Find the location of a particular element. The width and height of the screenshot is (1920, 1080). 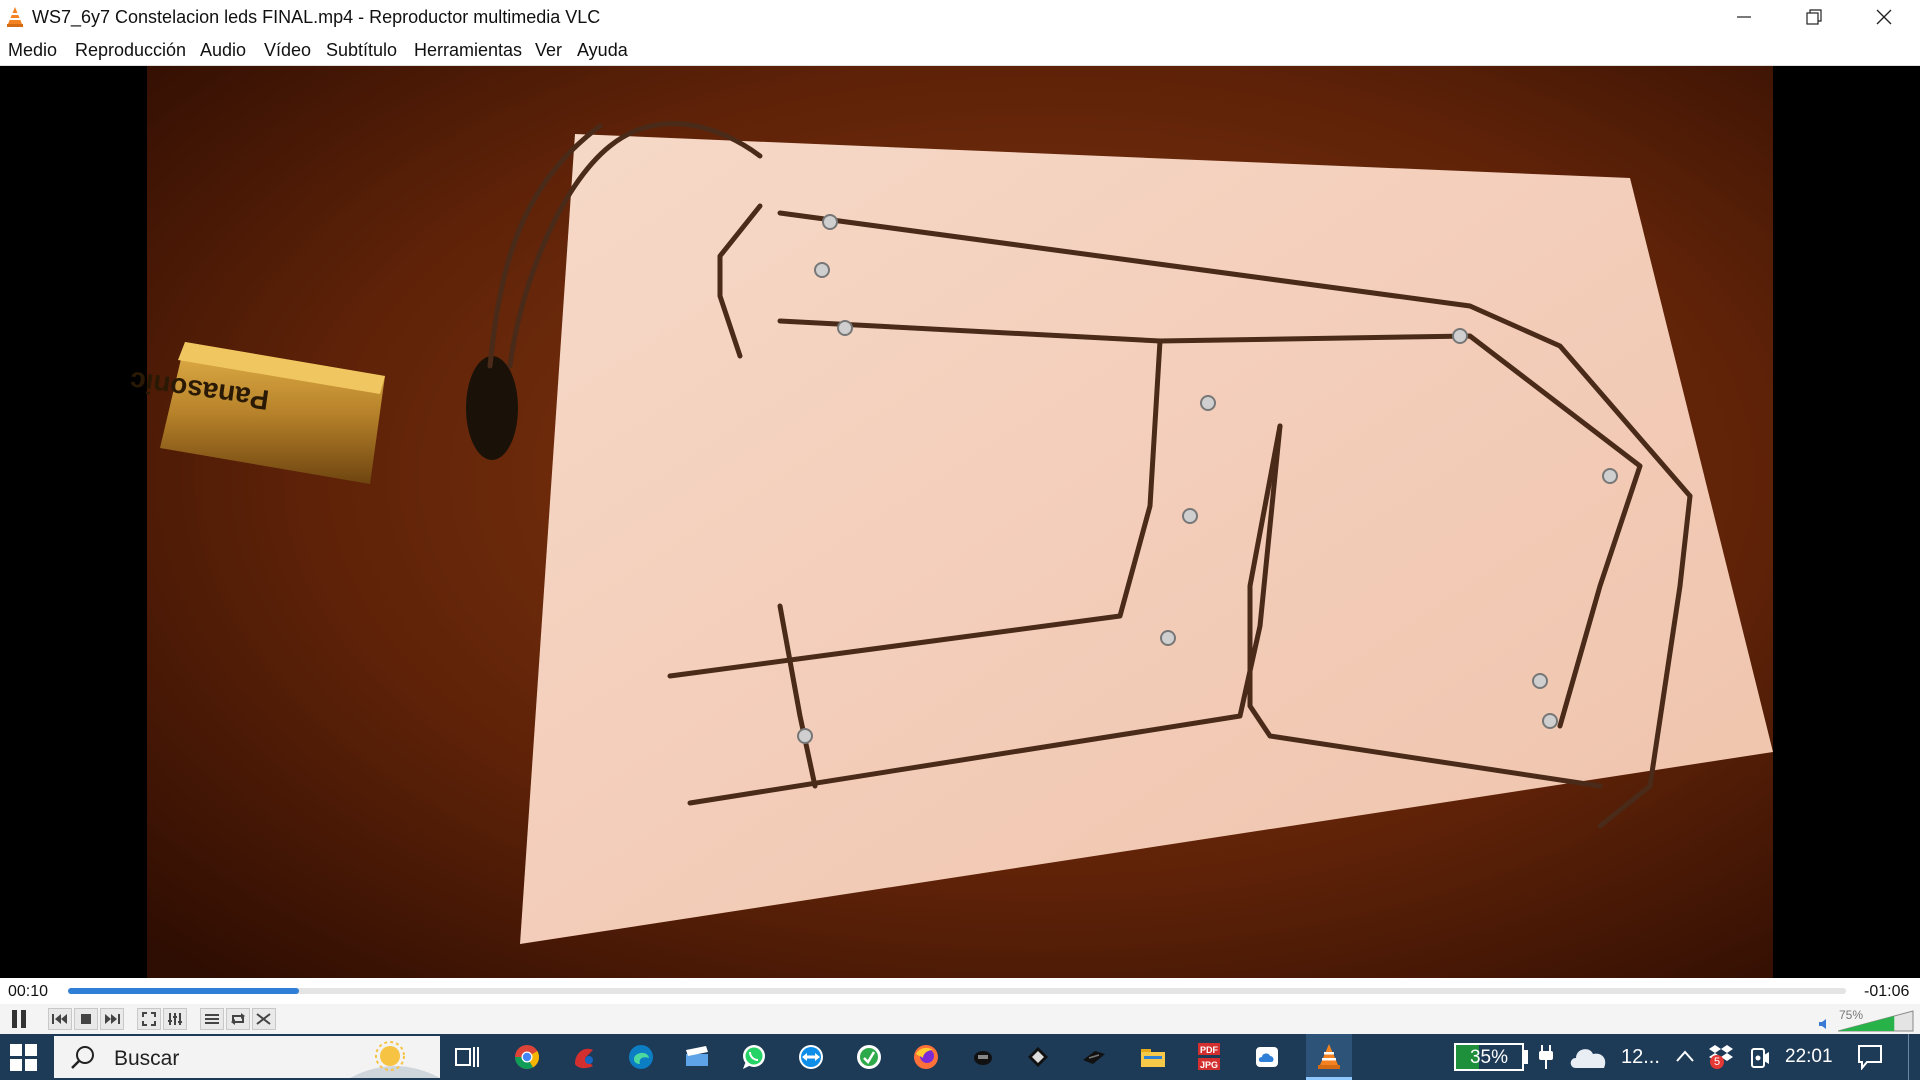

windows-logo-icon is located at coordinates (23, 1057).